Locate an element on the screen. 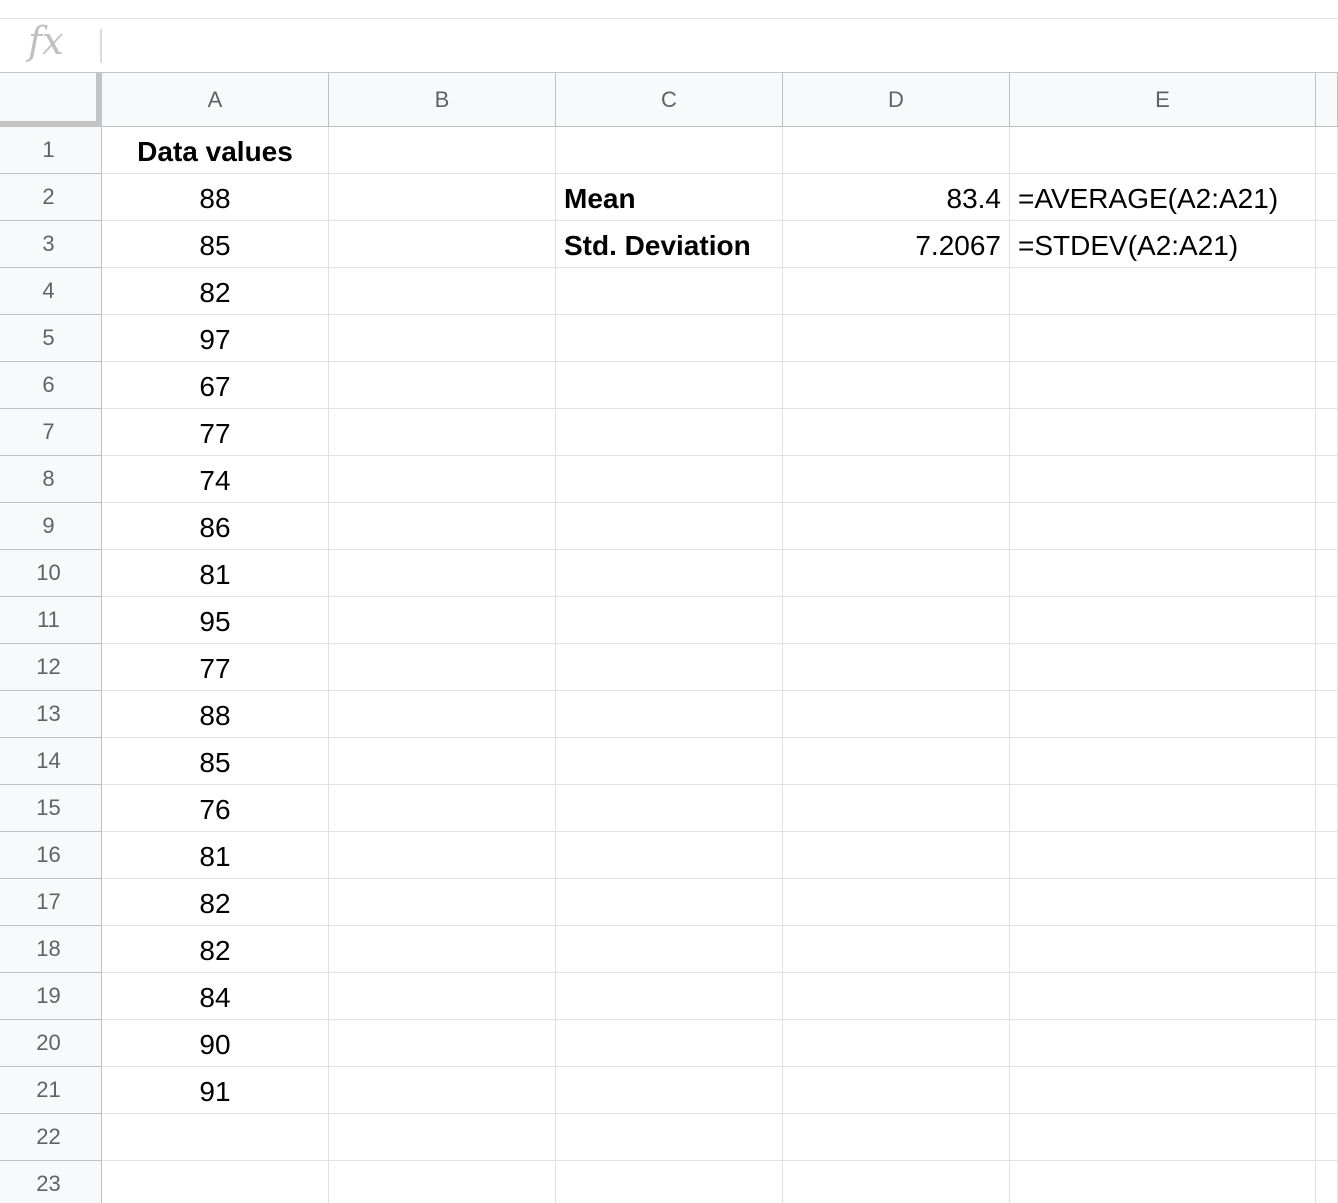  cell-a15: 76 is located at coordinates (215, 808).